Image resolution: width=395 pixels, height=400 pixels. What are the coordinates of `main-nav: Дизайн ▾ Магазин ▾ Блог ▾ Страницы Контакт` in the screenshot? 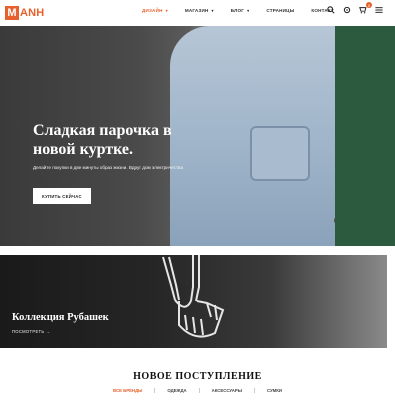 It's located at (246, 10).